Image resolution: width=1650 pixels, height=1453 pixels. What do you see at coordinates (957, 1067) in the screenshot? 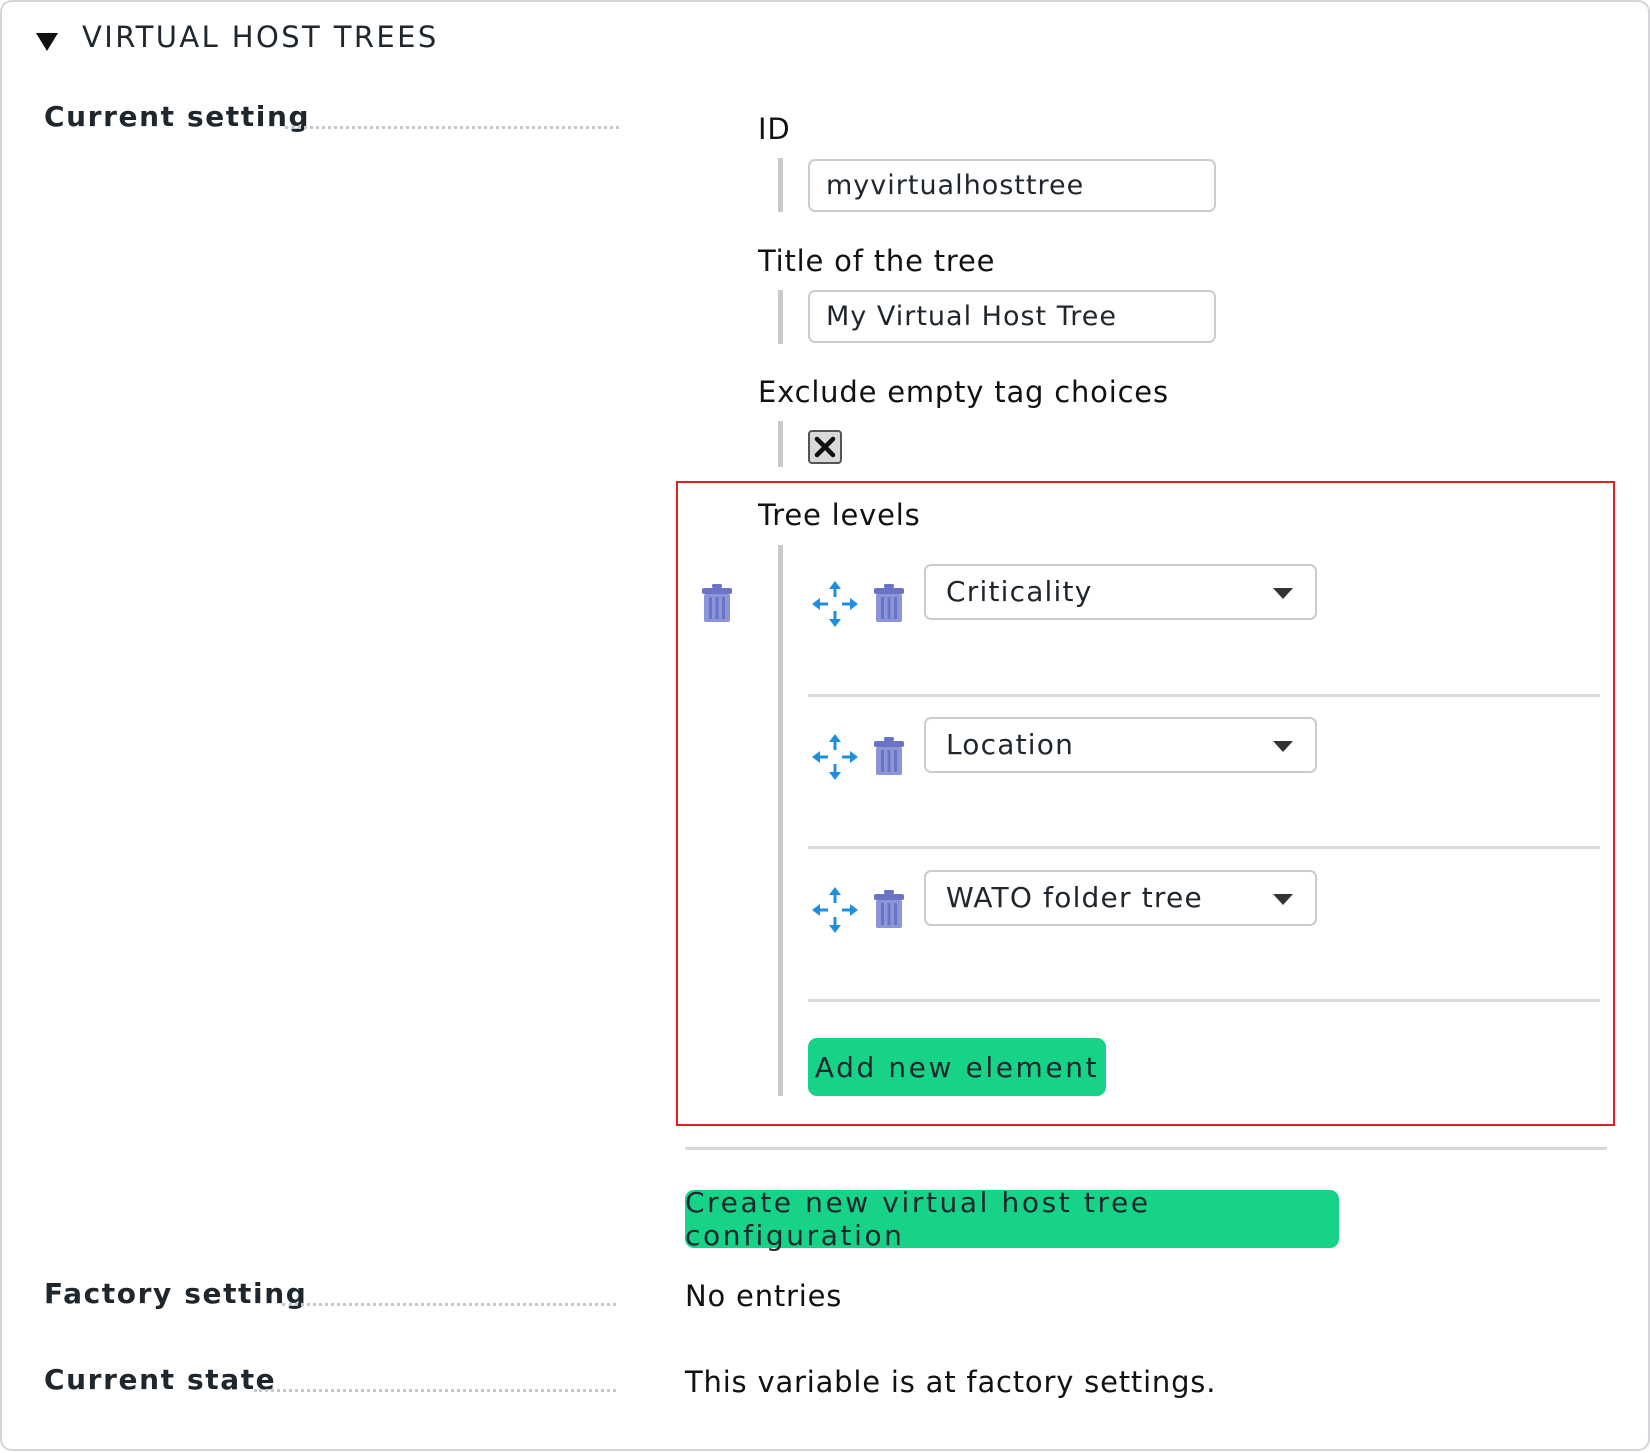
I see `add-new-element-button: Add new element` at bounding box center [957, 1067].